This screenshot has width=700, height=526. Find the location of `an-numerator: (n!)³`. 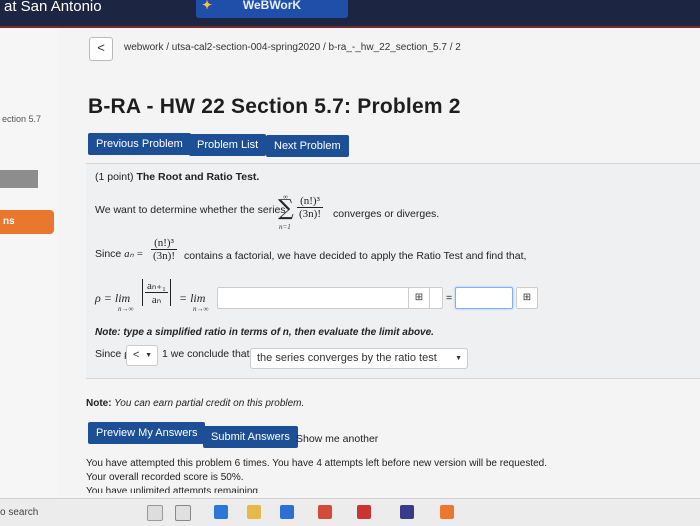

an-numerator: (n!)³ is located at coordinates (164, 243).